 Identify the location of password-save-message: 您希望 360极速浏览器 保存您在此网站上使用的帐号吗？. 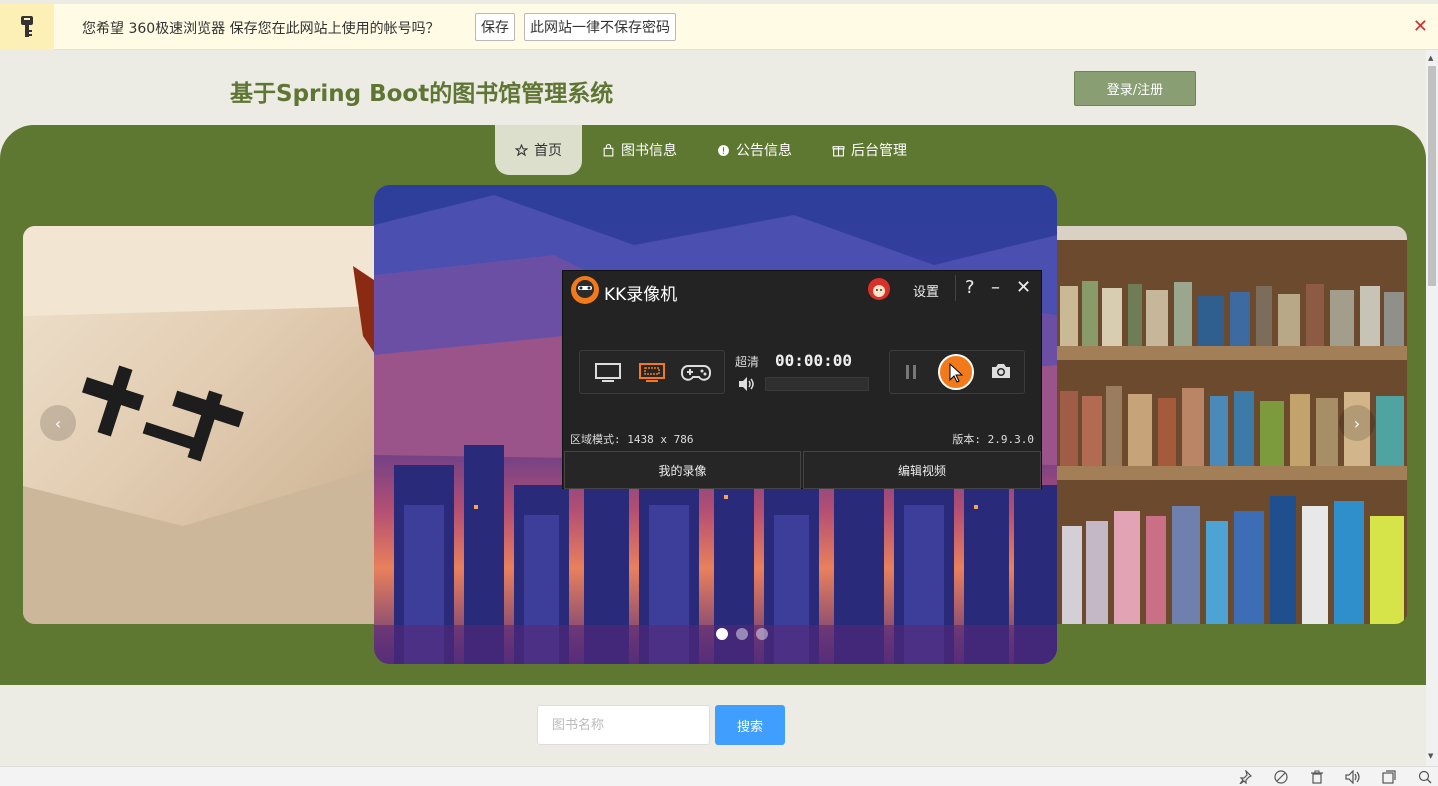
(261, 29).